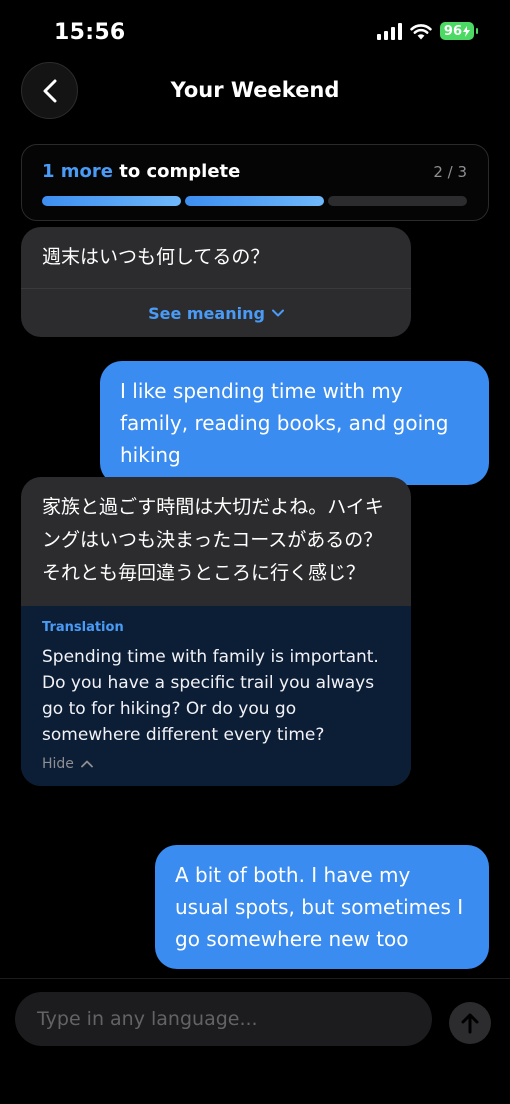  I want to click on battery-icon: 96, so click(459, 31).